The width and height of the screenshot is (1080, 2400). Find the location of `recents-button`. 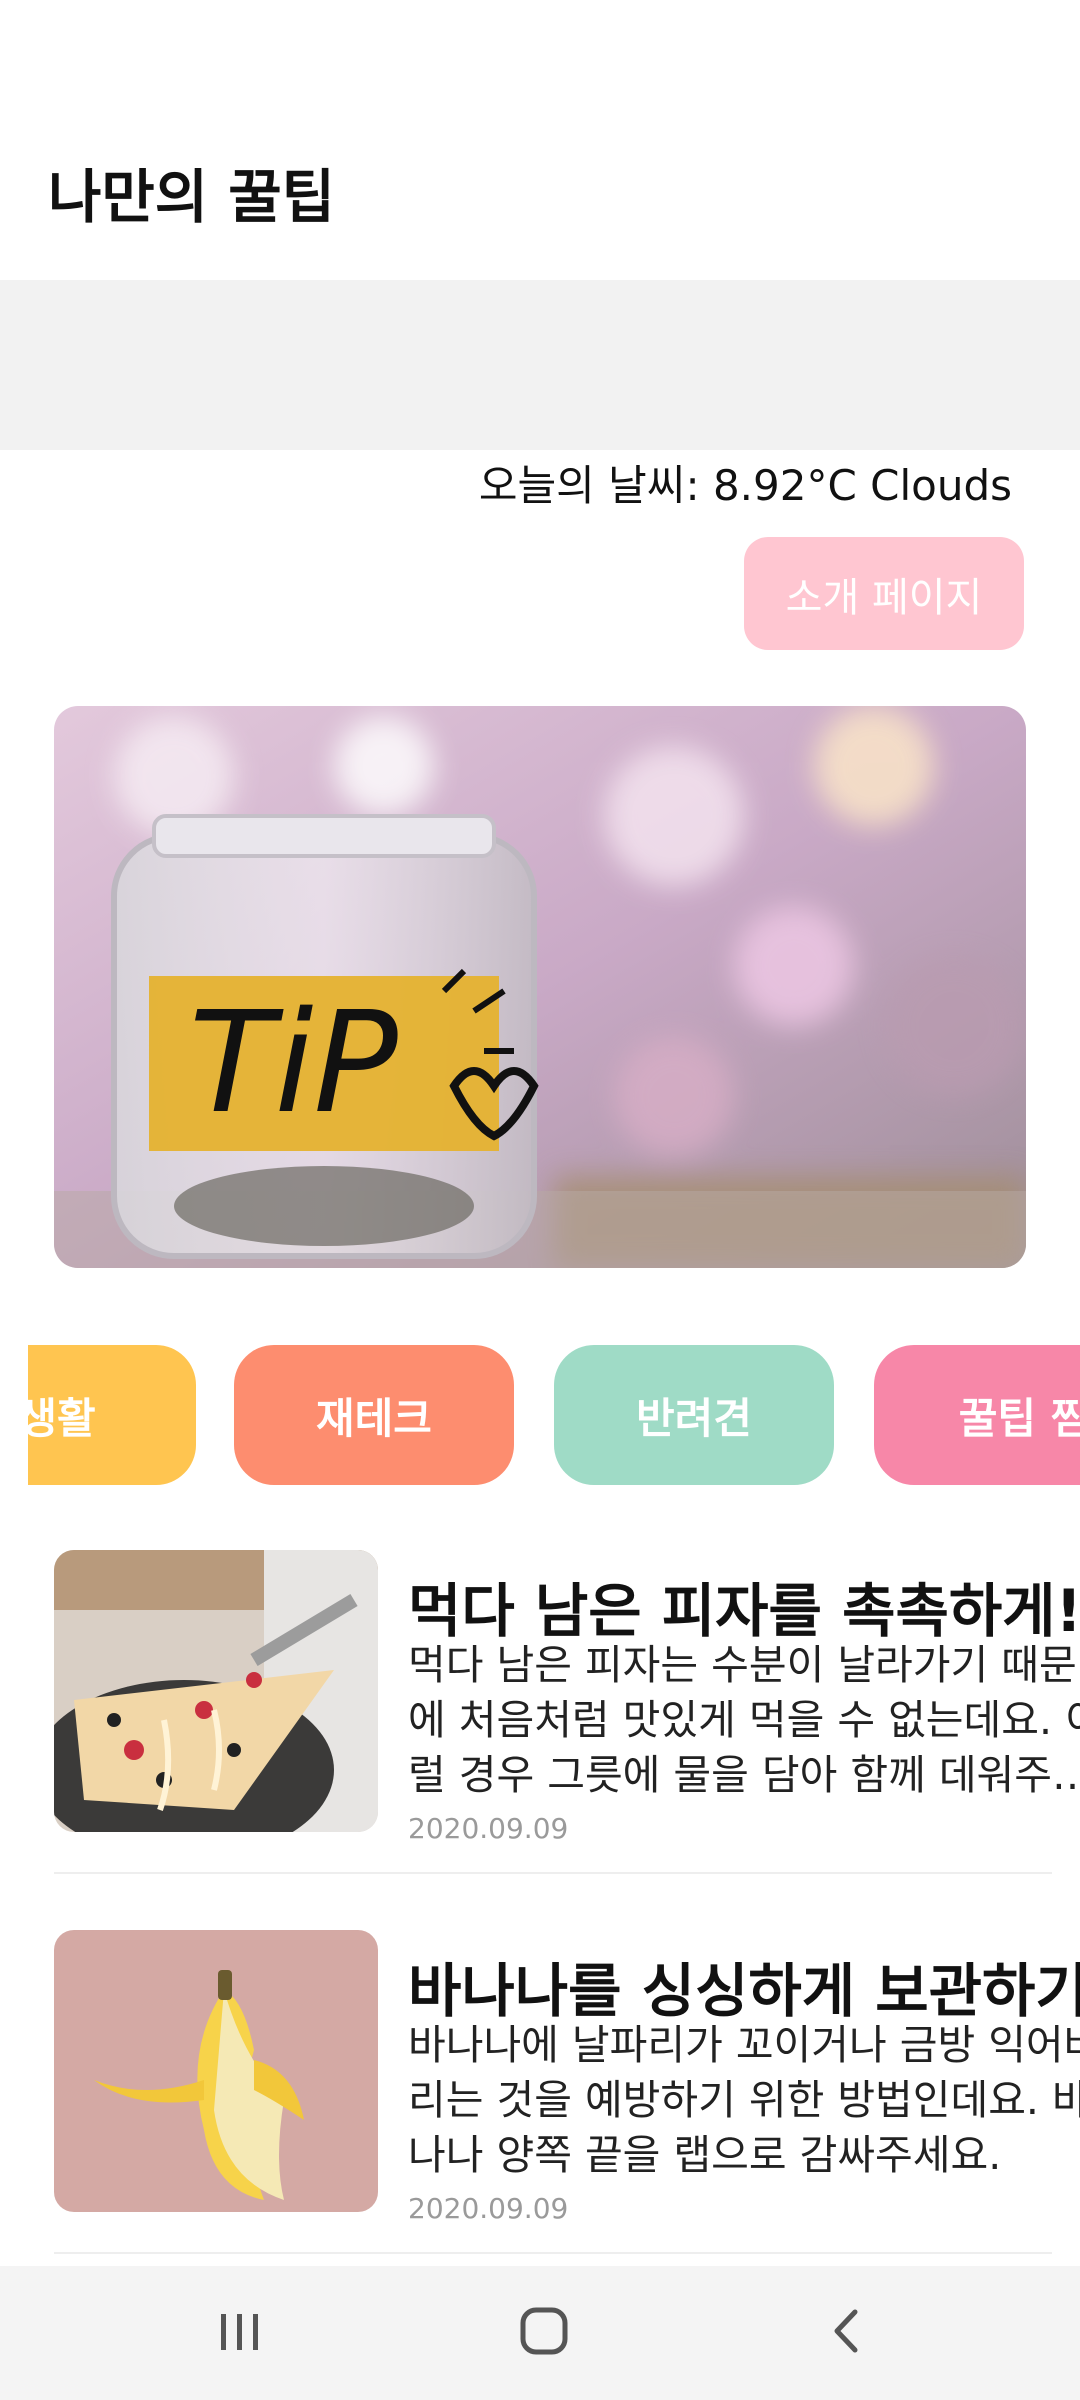

recents-button is located at coordinates (240, 2333).